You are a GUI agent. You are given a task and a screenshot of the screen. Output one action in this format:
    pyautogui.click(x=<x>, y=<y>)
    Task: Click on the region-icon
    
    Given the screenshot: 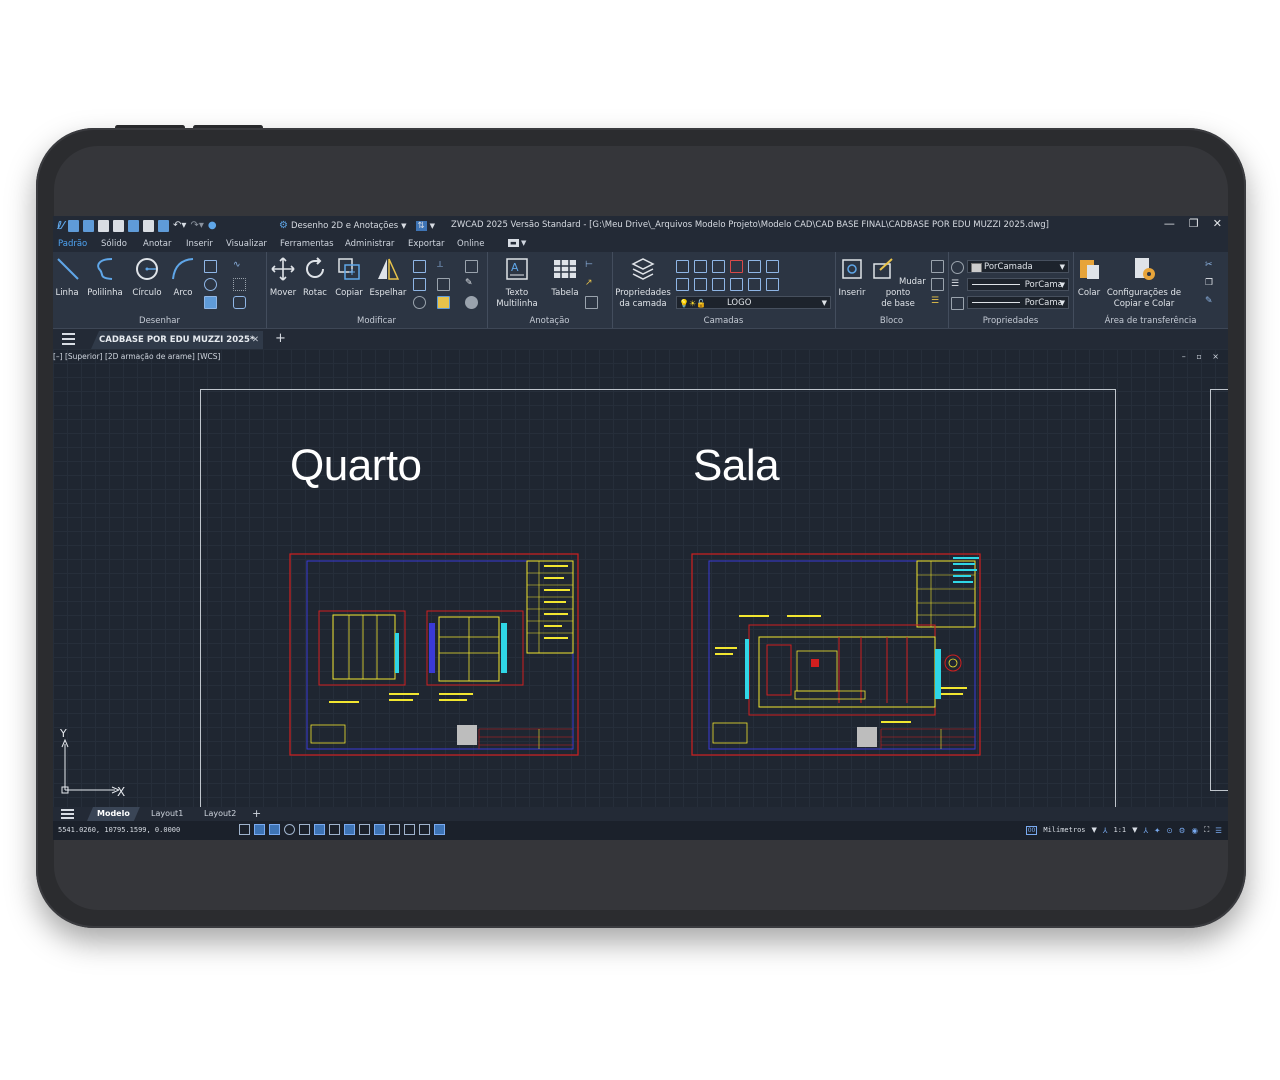 What is the action you would take?
    pyautogui.click(x=239, y=302)
    